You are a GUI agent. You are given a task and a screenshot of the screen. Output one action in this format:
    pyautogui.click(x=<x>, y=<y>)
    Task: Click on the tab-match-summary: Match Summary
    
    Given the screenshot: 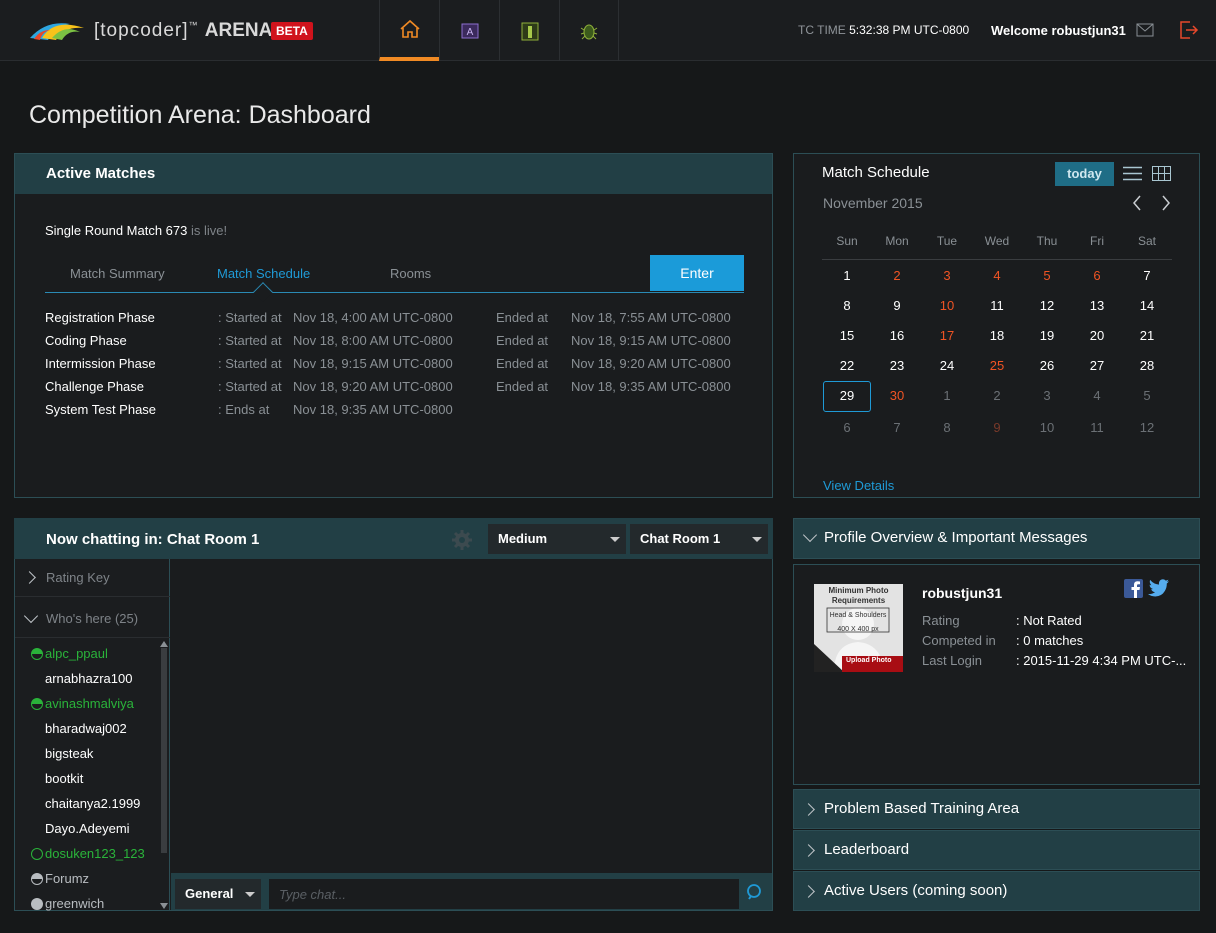 What is the action you would take?
    pyautogui.click(x=117, y=273)
    